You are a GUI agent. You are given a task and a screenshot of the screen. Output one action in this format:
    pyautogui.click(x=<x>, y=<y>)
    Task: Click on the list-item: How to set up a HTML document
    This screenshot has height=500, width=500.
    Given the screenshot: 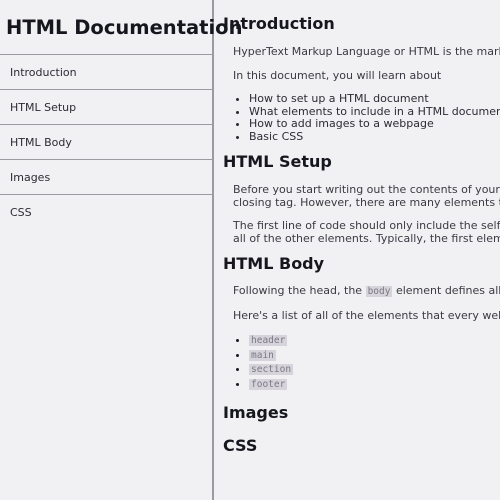 What is the action you would take?
    pyautogui.click(x=374, y=99)
    